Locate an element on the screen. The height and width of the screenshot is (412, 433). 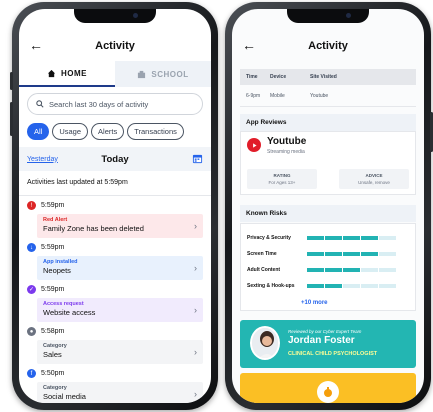
entry-label: App installed is located at coordinates (60, 262).